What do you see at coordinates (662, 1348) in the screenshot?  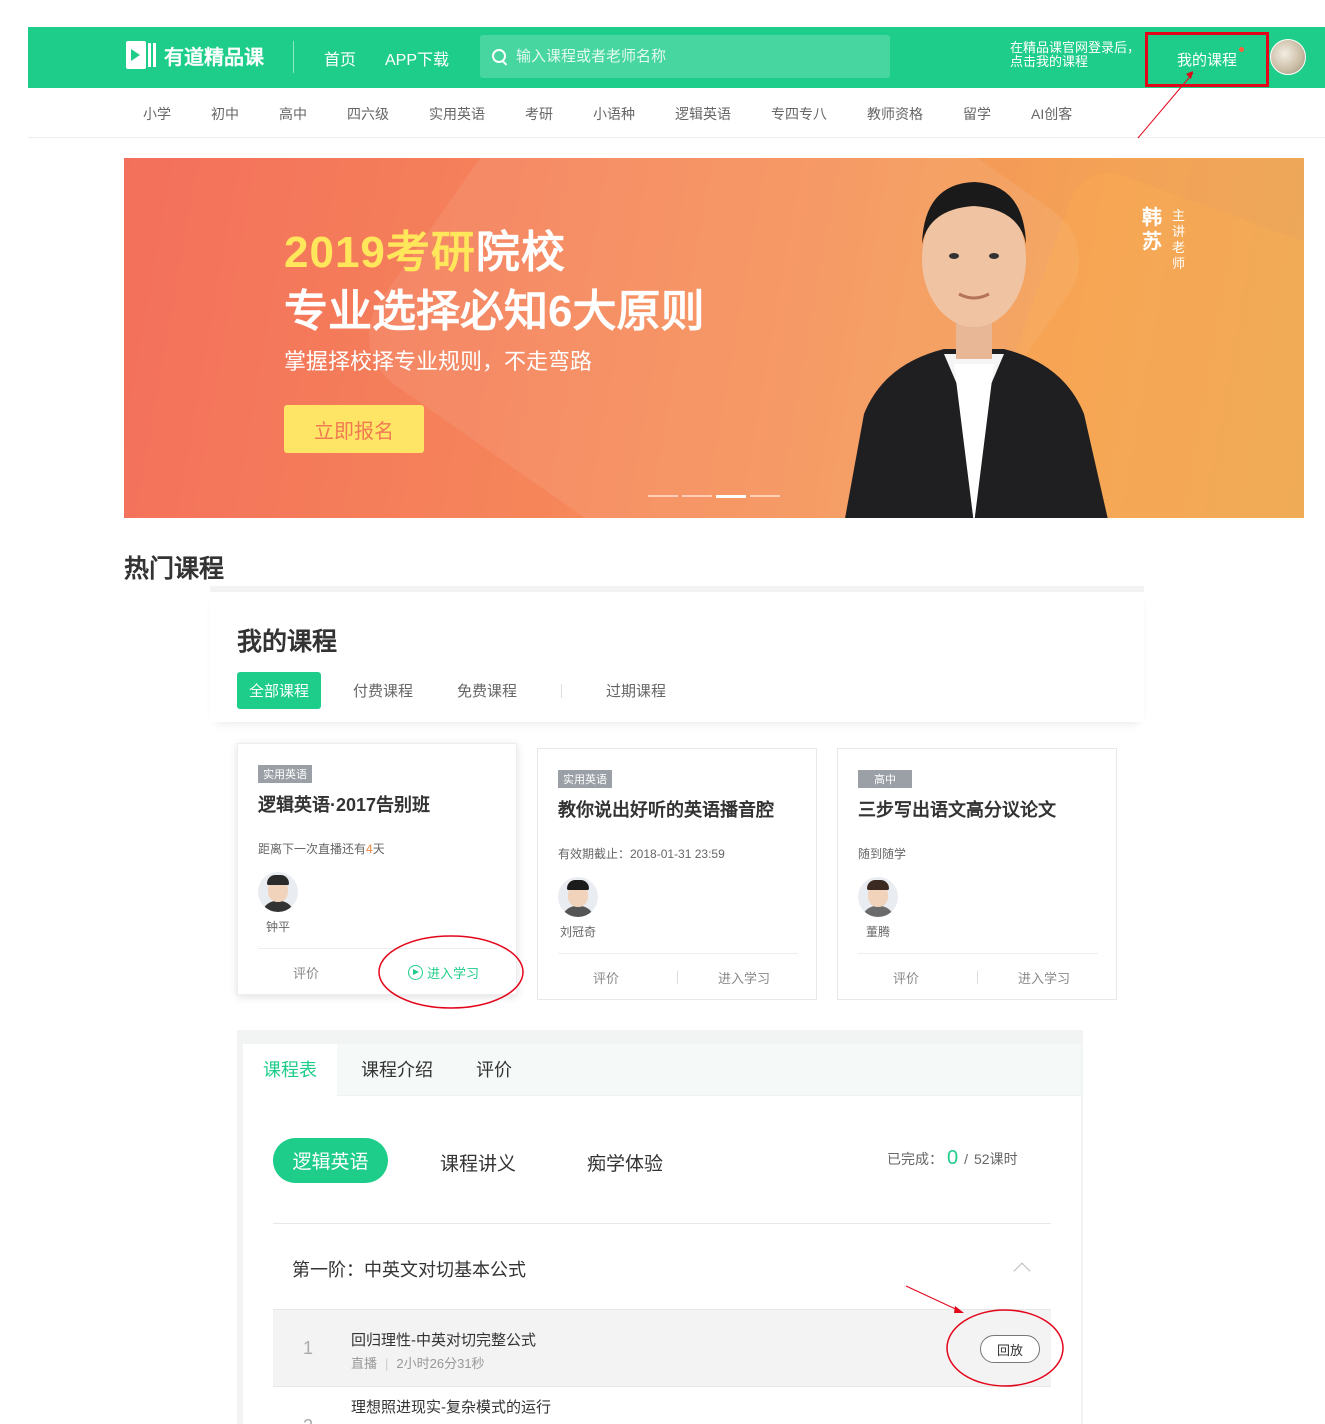 I see `lesson-row: 1 回归理性-中英对切完整公式 直播 | 2小时26分31秒 回放` at bounding box center [662, 1348].